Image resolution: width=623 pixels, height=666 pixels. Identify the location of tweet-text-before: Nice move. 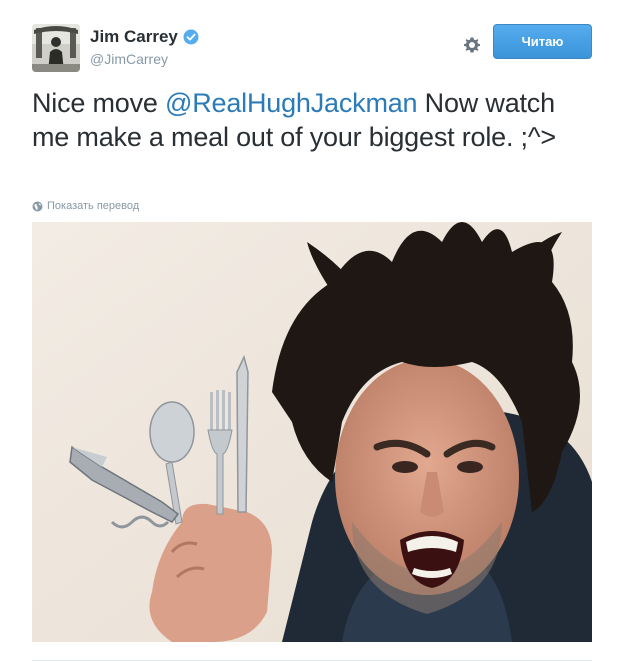
(99, 103).